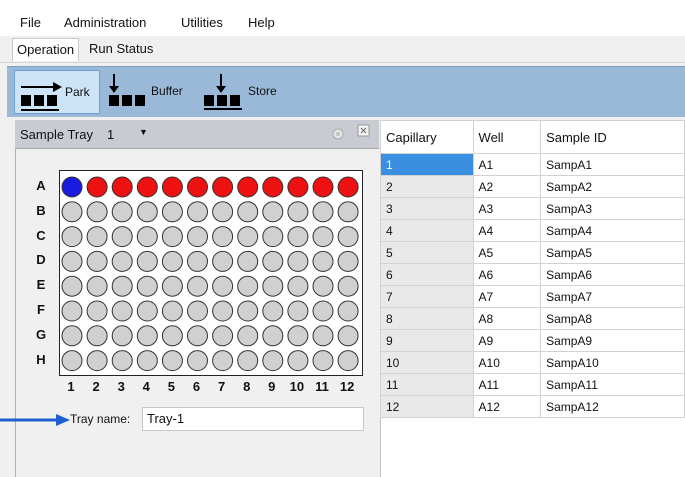  I want to click on table-row: 2 A2 SampA2, so click(532, 186).